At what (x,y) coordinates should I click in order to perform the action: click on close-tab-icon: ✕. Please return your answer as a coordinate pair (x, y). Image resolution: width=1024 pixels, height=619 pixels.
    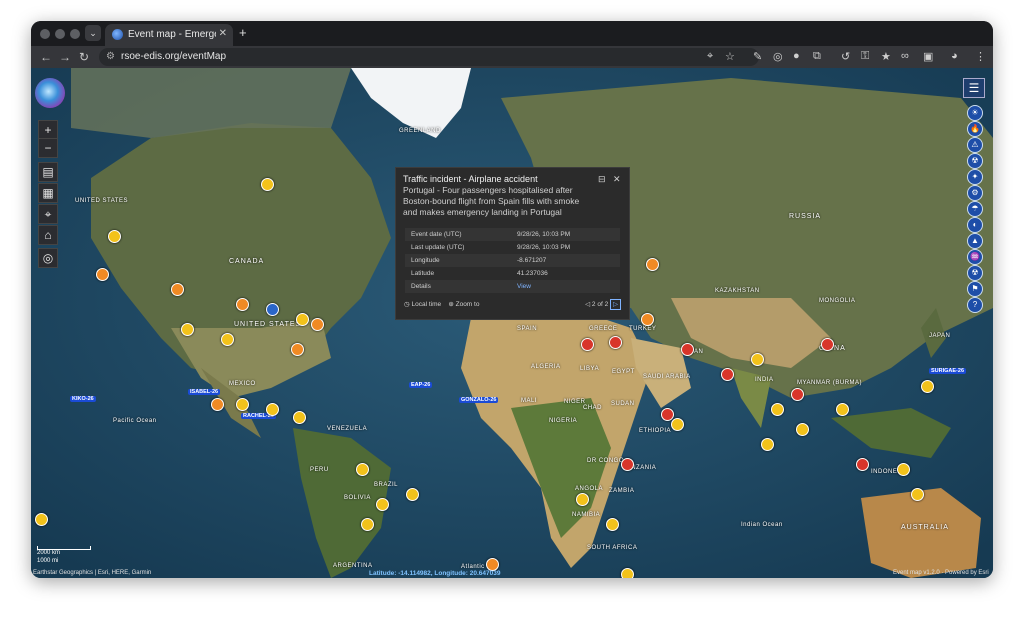
    Looking at the image, I should click on (223, 33).